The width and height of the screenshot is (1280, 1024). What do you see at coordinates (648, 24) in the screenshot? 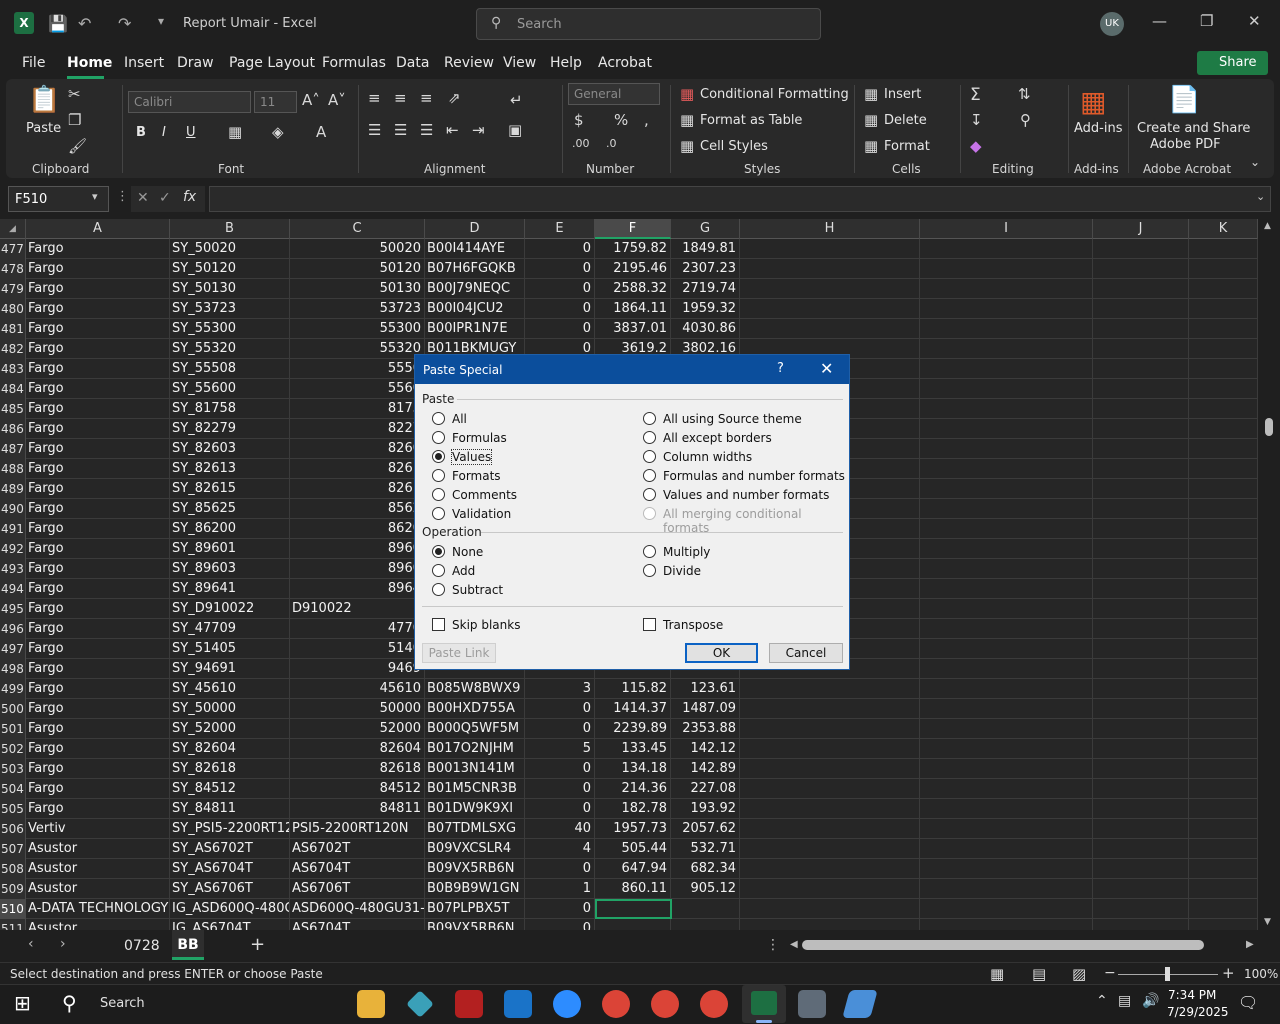
I see `search-box: ⚲ Search` at bounding box center [648, 24].